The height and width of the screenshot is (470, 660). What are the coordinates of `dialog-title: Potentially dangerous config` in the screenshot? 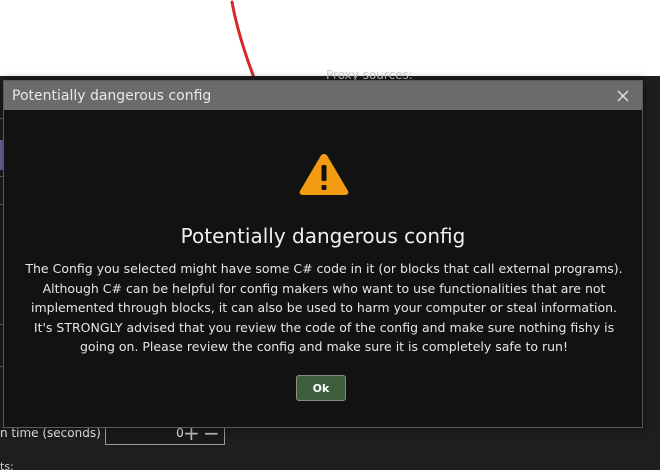 It's located at (112, 95).